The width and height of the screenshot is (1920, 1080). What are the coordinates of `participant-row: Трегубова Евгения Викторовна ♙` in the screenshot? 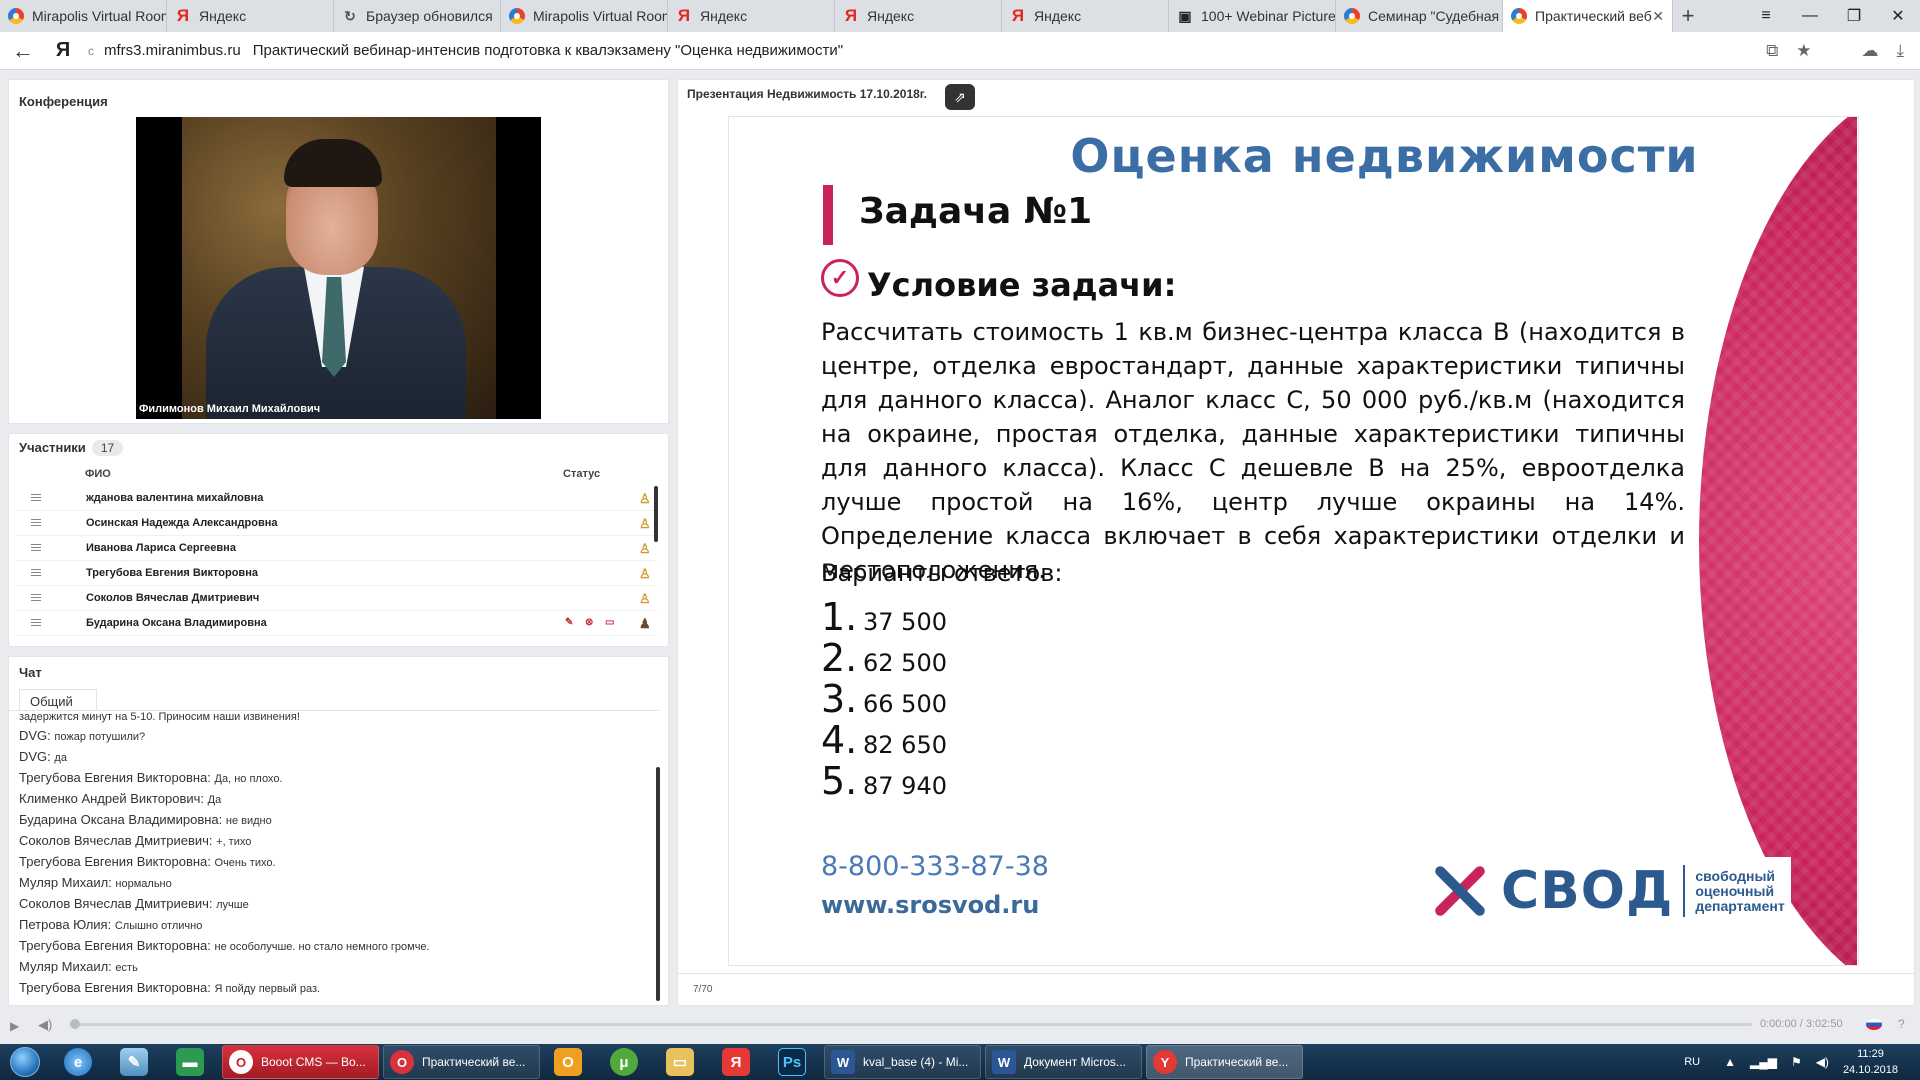 It's located at (337, 573).